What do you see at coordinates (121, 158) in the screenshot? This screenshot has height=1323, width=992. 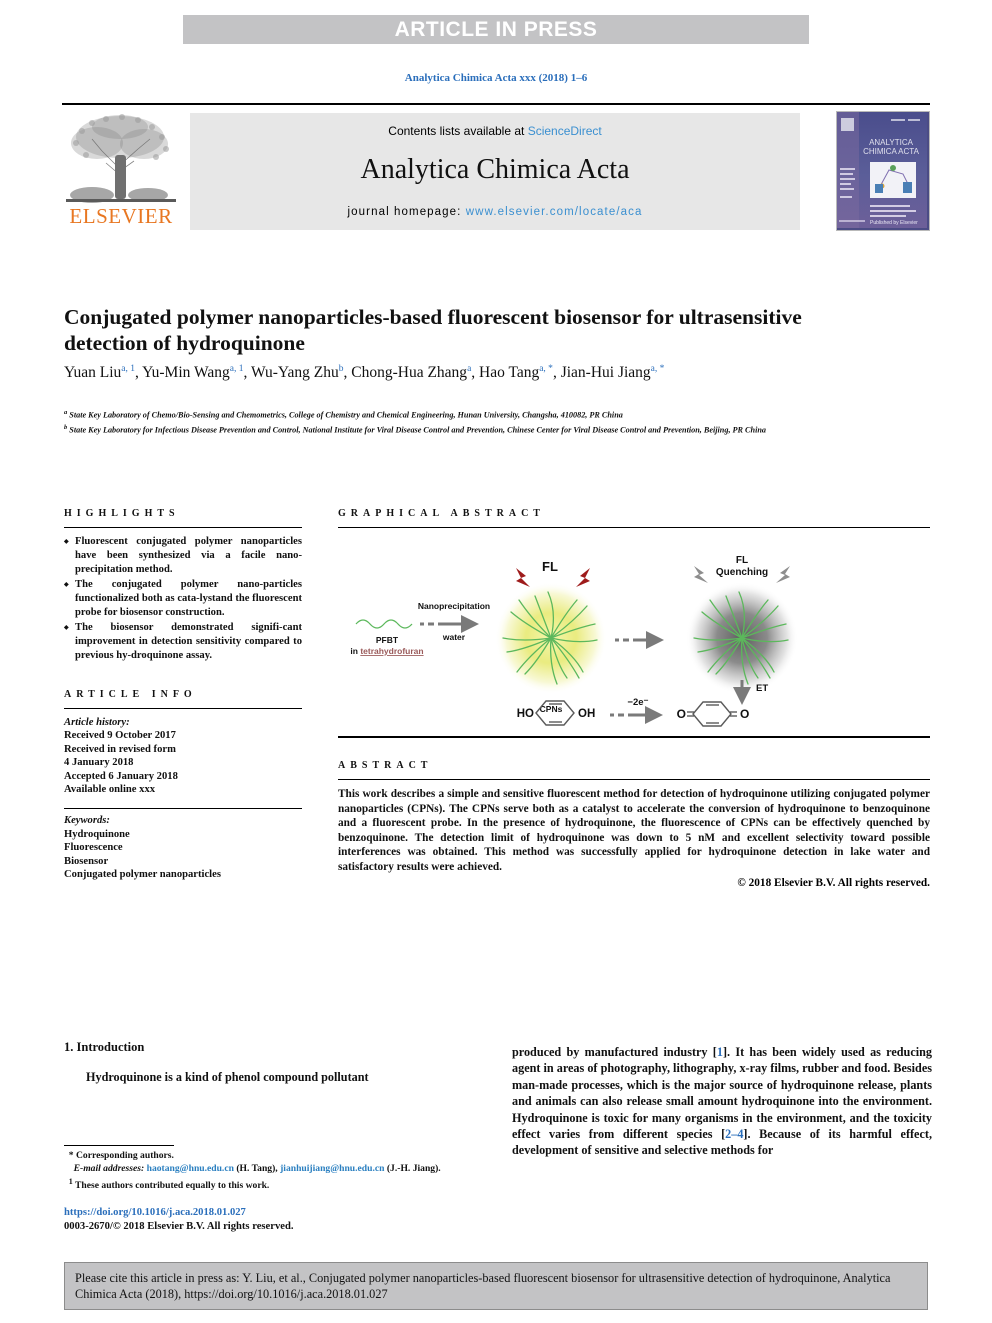 I see `elsevier-tree-icon` at bounding box center [121, 158].